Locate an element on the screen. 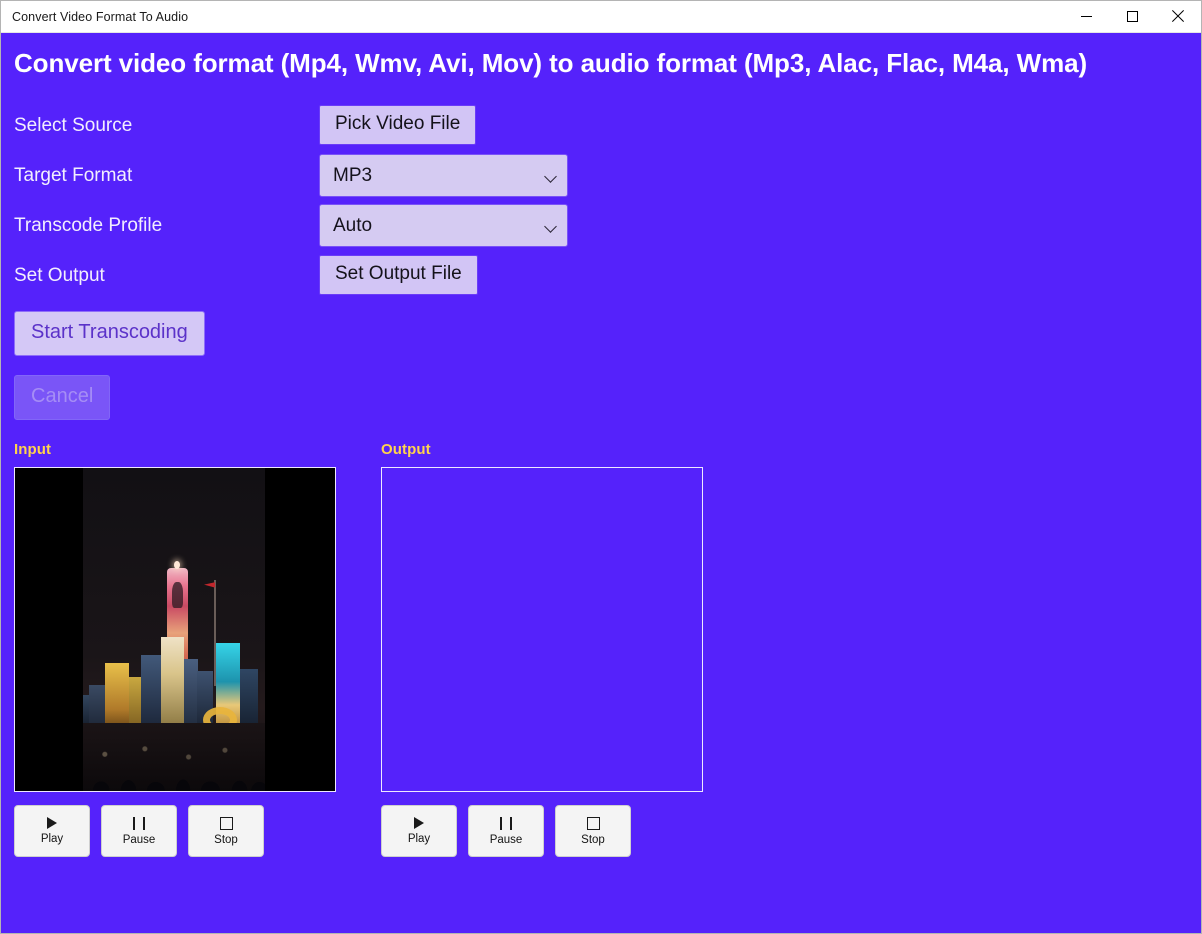 The width and height of the screenshot is (1202, 934). label-select-source: Select Source is located at coordinates (73, 125).